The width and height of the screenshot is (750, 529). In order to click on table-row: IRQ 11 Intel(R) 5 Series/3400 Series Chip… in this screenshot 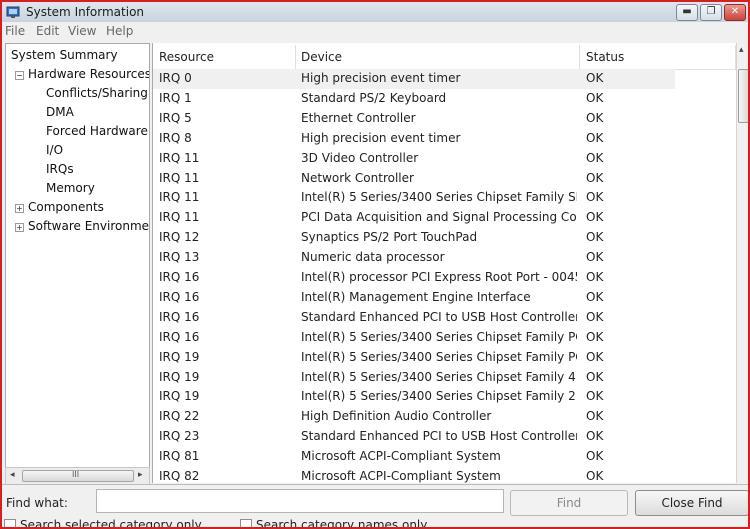, I will do `click(414, 198)`.